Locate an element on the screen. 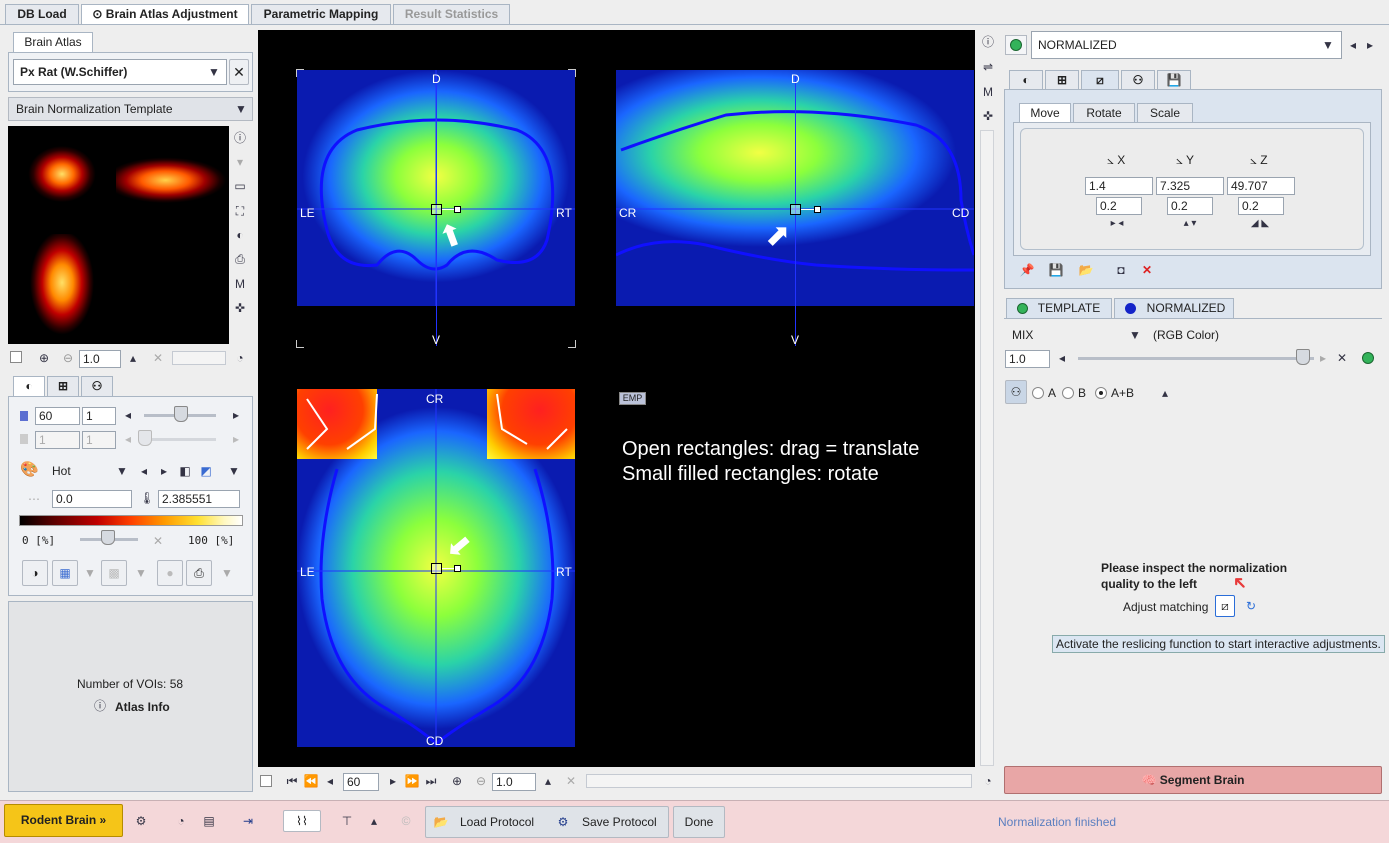 This screenshot has height=843, width=1389. tab-save: 💾 is located at coordinates (1174, 80).